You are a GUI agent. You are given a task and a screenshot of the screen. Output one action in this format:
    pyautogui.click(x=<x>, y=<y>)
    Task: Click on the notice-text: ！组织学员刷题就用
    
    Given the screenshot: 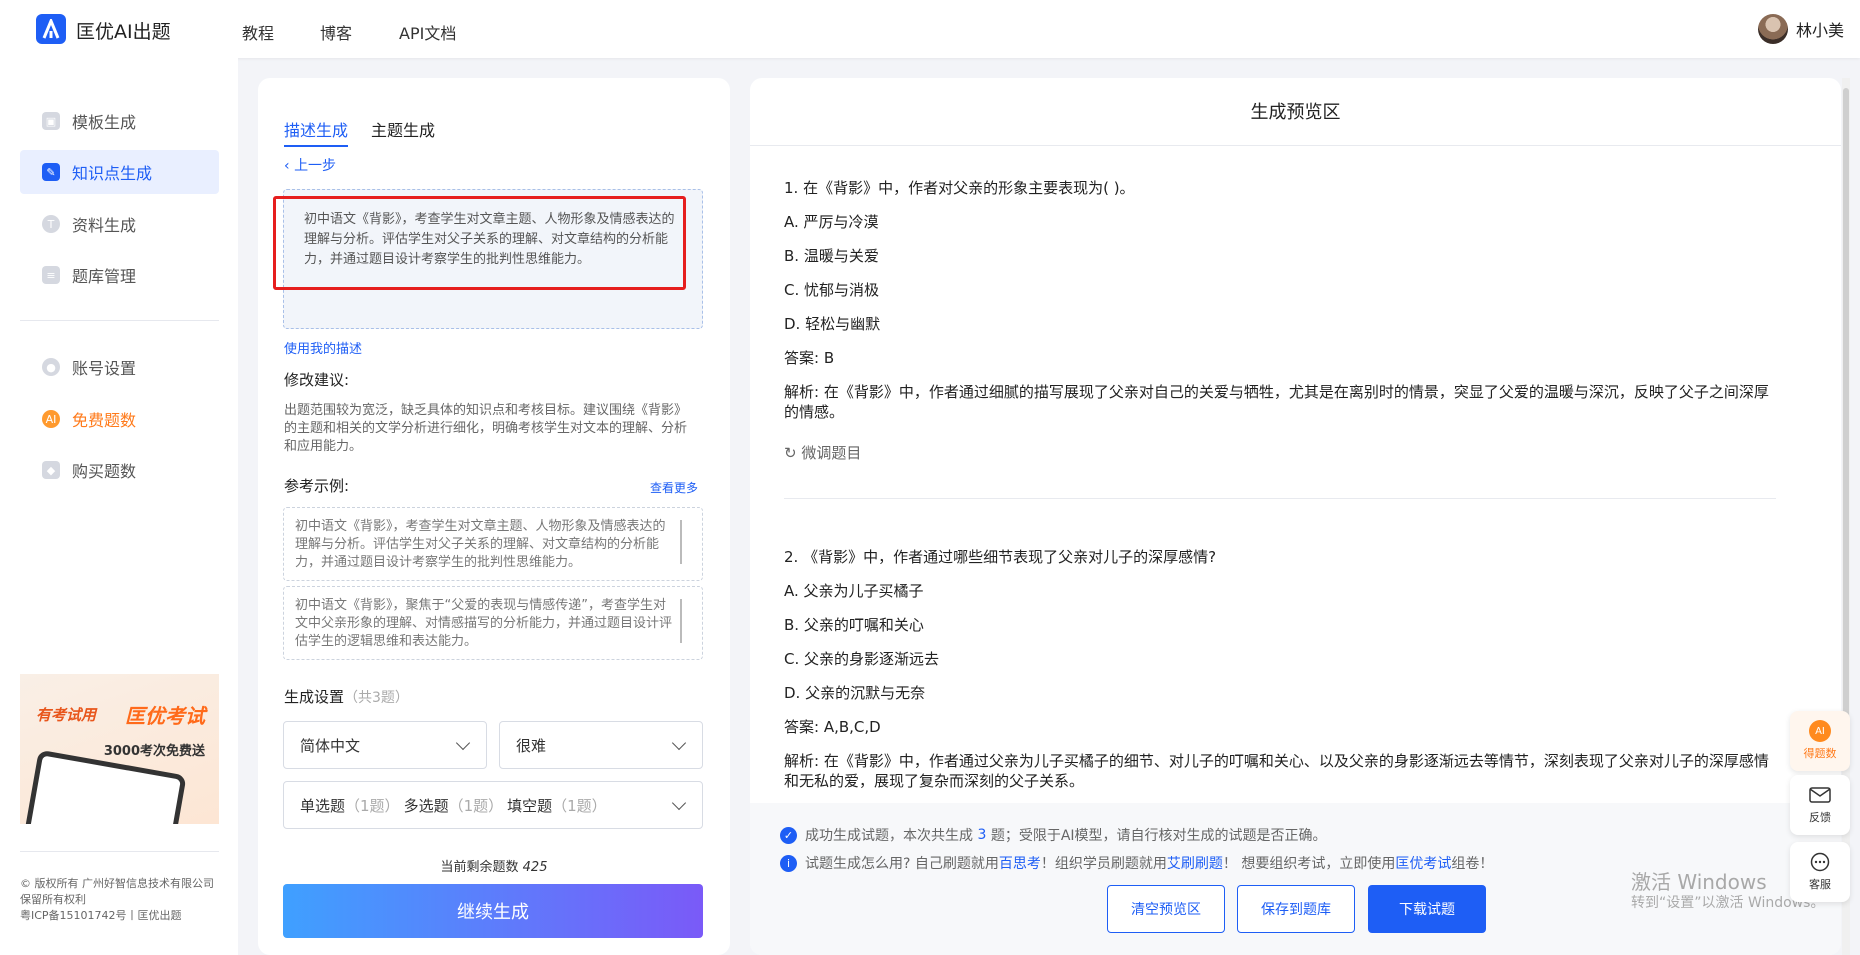 What is the action you would take?
    pyautogui.click(x=1103, y=864)
    